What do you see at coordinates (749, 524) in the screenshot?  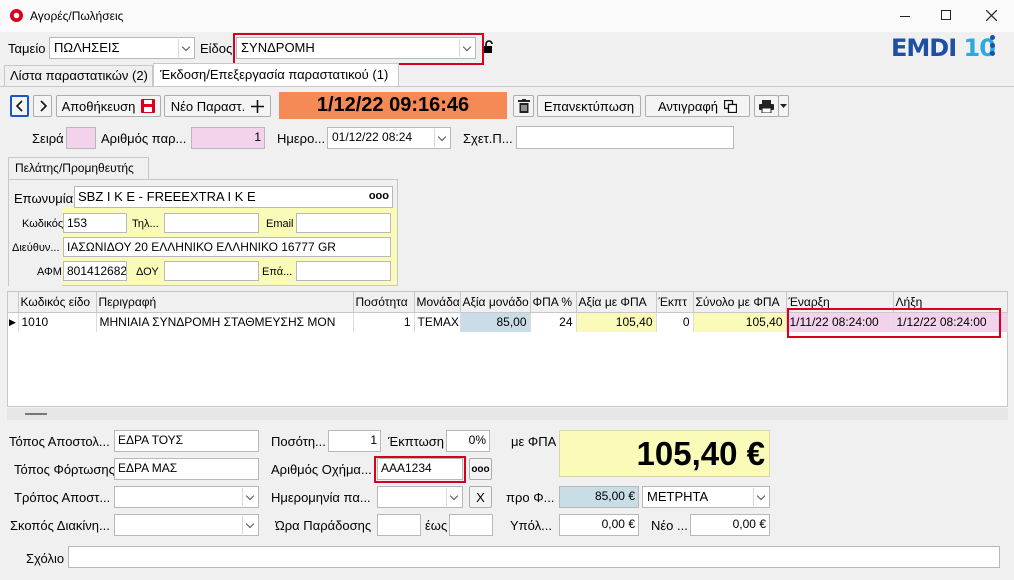 I see `new-balance-value: 0,00 €` at bounding box center [749, 524].